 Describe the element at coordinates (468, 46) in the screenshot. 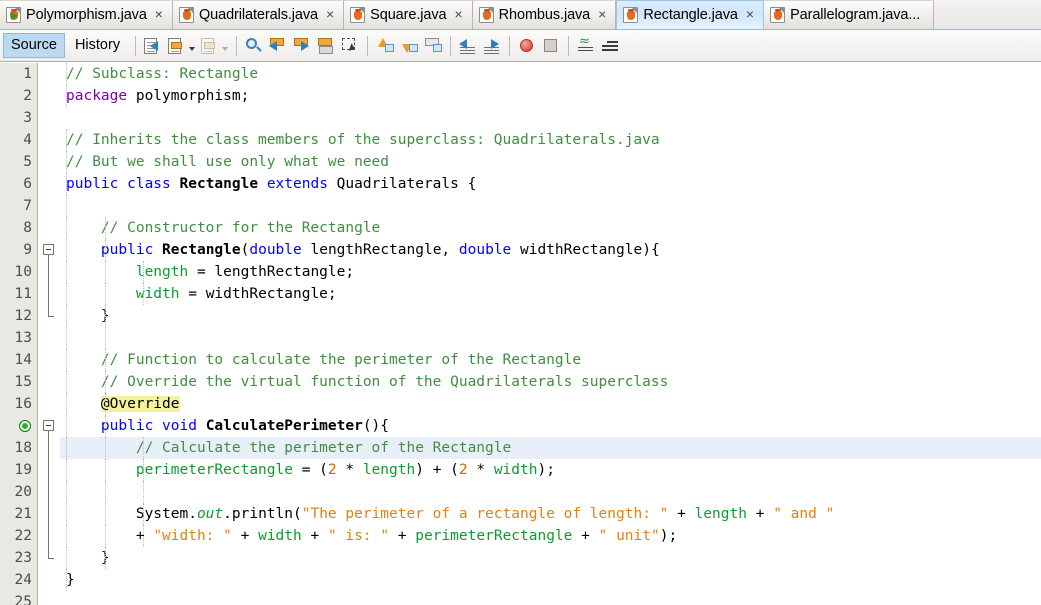

I see `shift-line-left-icon` at that location.